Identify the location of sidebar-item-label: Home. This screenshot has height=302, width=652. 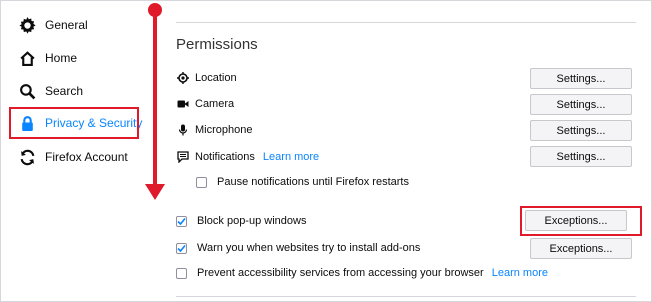
(61, 58).